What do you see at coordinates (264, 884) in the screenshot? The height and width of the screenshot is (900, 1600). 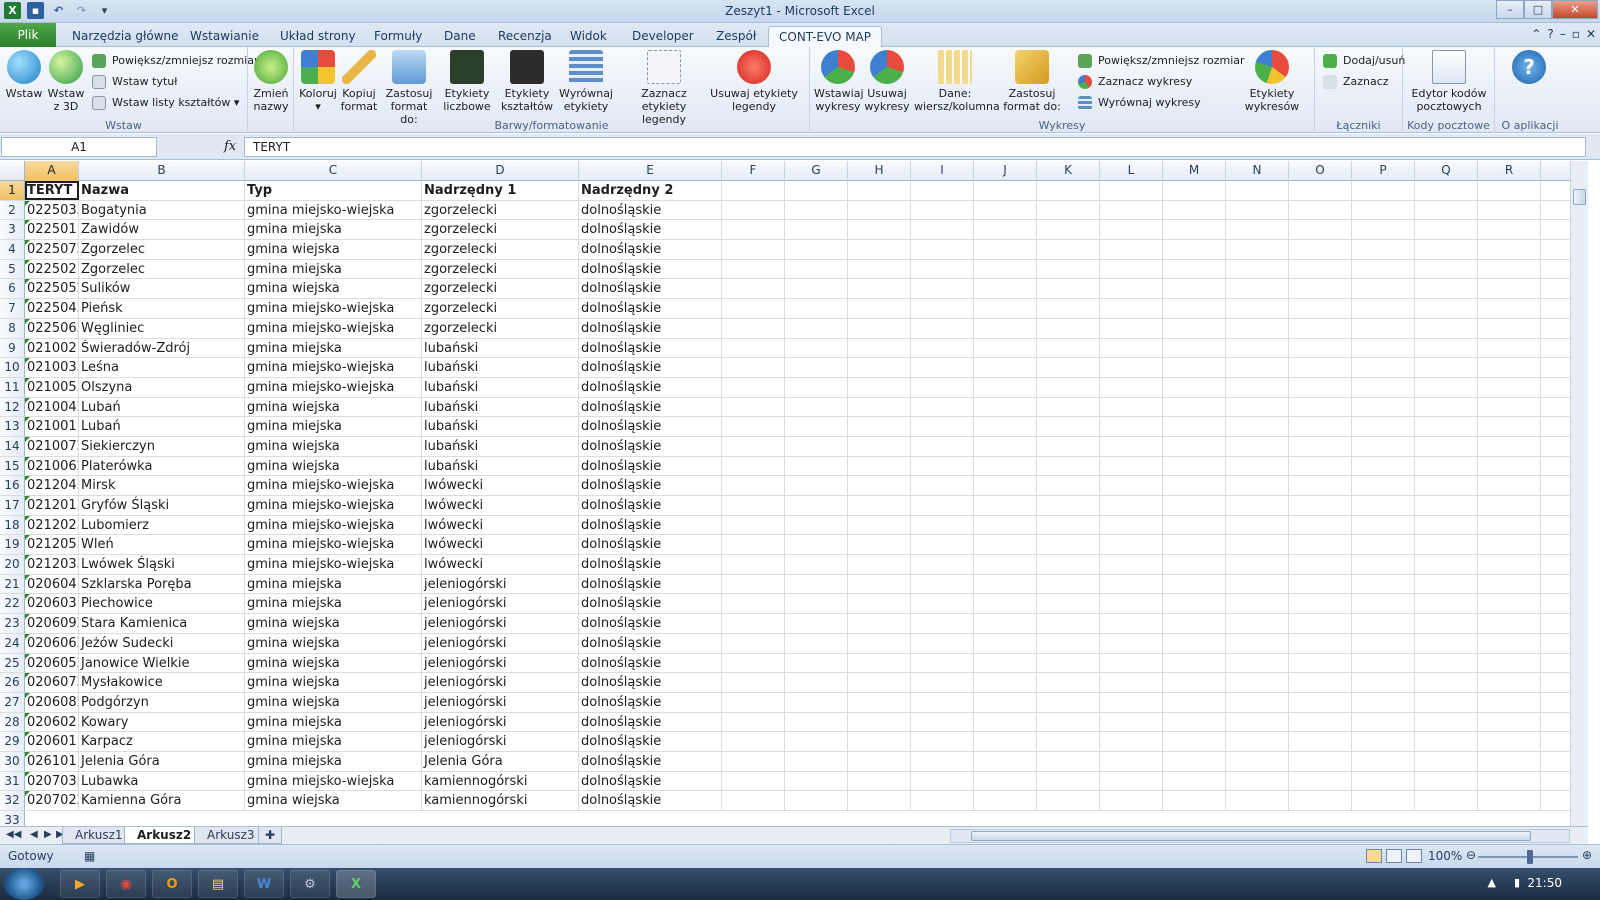 I see `word-icon: W` at bounding box center [264, 884].